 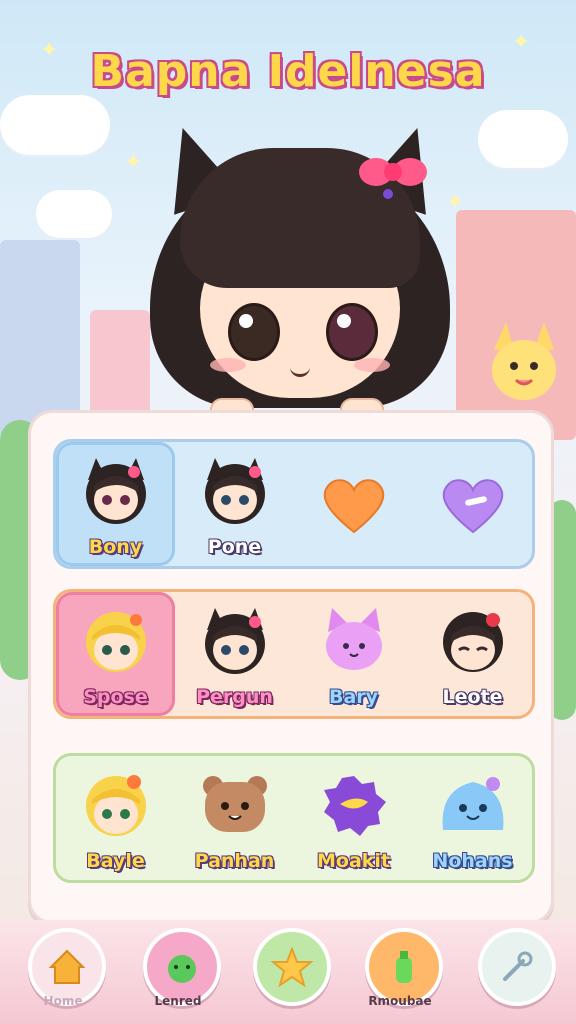 I want to click on star-icon, so click(x=292, y=967).